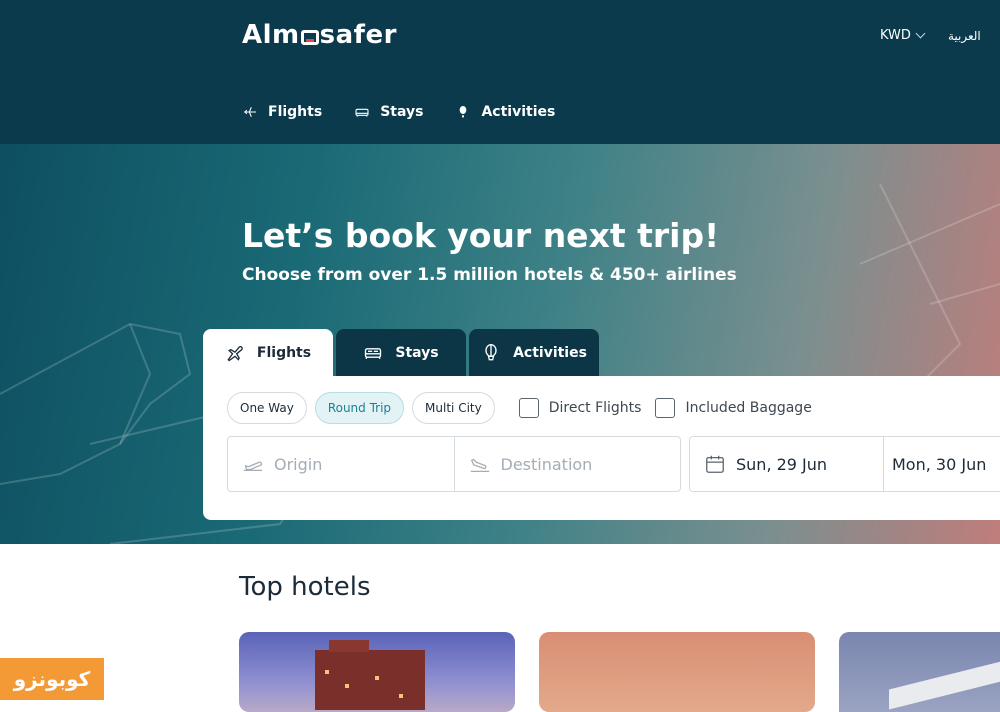 This screenshot has height=712, width=1000. What do you see at coordinates (940, 35) in the screenshot?
I see `header-utilities: KWD العربية F` at bounding box center [940, 35].